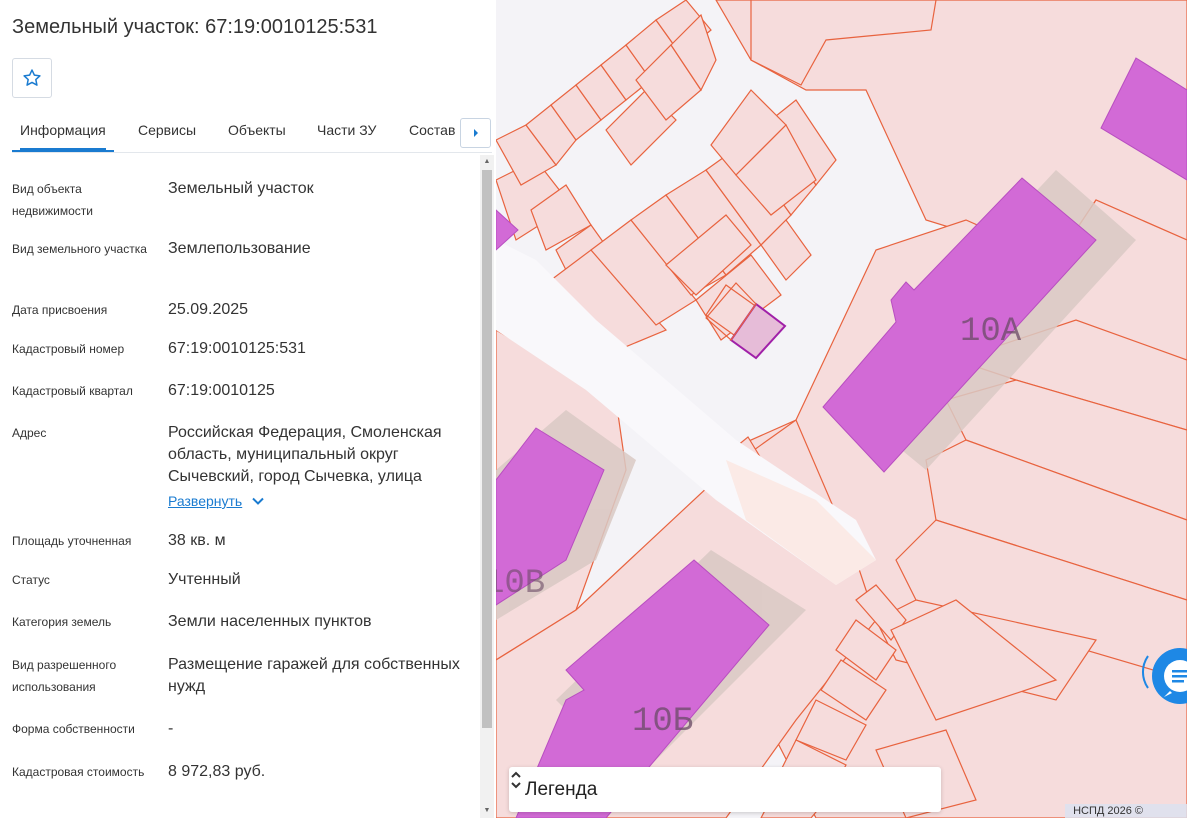 The height and width of the screenshot is (818, 1187). I want to click on field-label: Кадастровый квартал, so click(72, 391).